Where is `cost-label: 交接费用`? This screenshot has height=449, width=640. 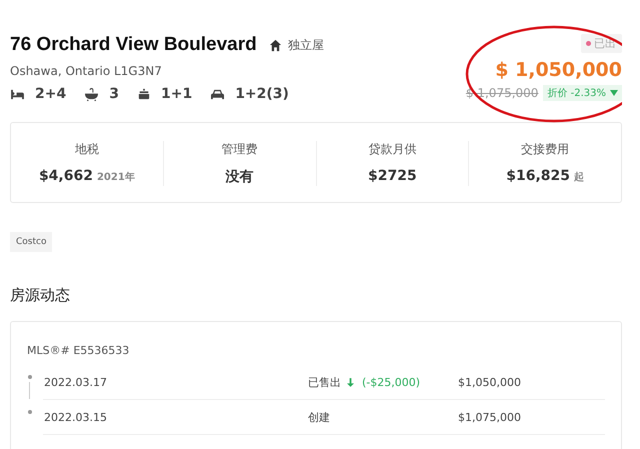
cost-label: 交接费用 is located at coordinates (545, 149).